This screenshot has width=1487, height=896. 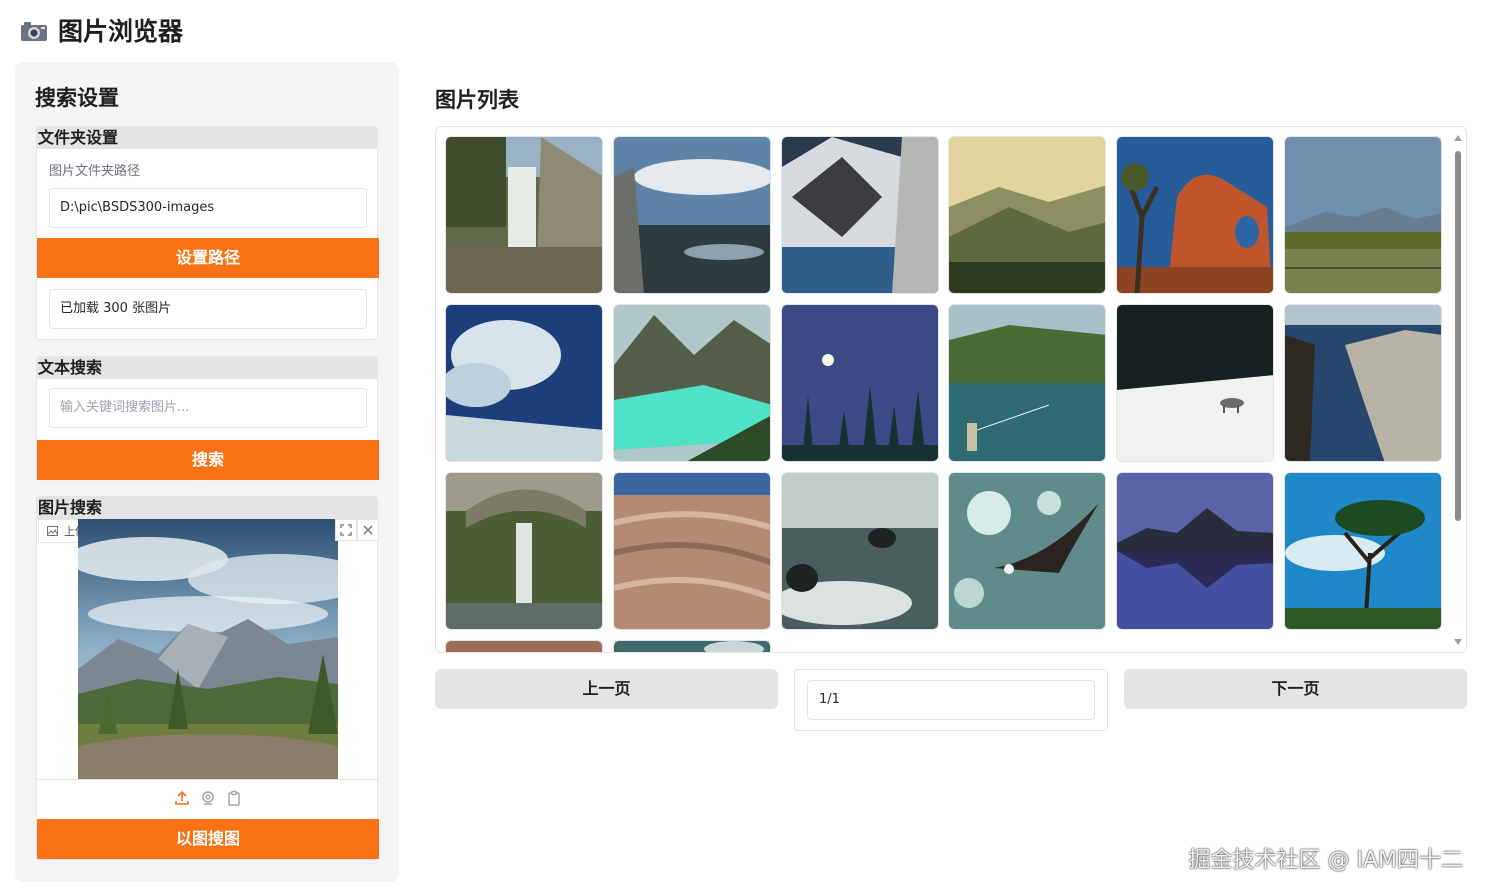 I want to click on text-search-block: 文本搜索 输入关键词搜索图片... 搜索, so click(x=207, y=418).